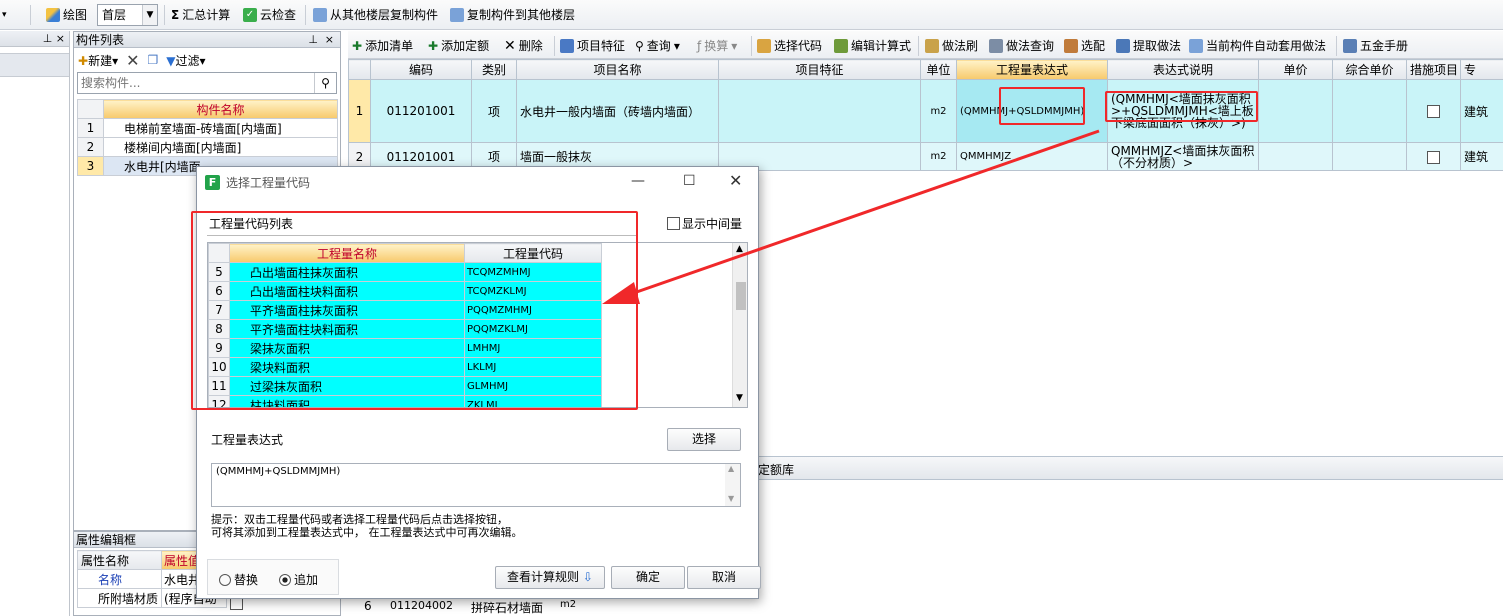 This screenshot has width=1503, height=616. Describe the element at coordinates (851, 216) in the screenshot. I see `annotation-arrow` at that location.